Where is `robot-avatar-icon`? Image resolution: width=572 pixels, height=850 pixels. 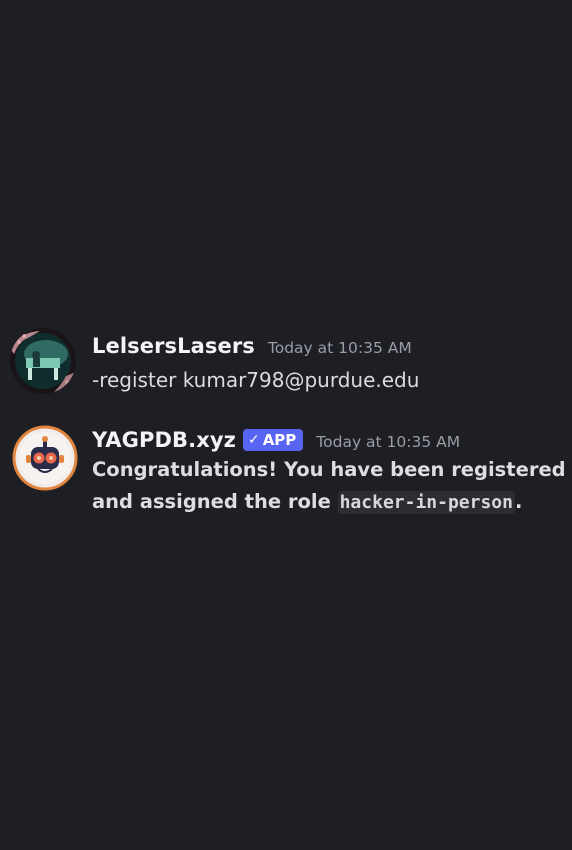 robot-avatar-icon is located at coordinates (45, 458).